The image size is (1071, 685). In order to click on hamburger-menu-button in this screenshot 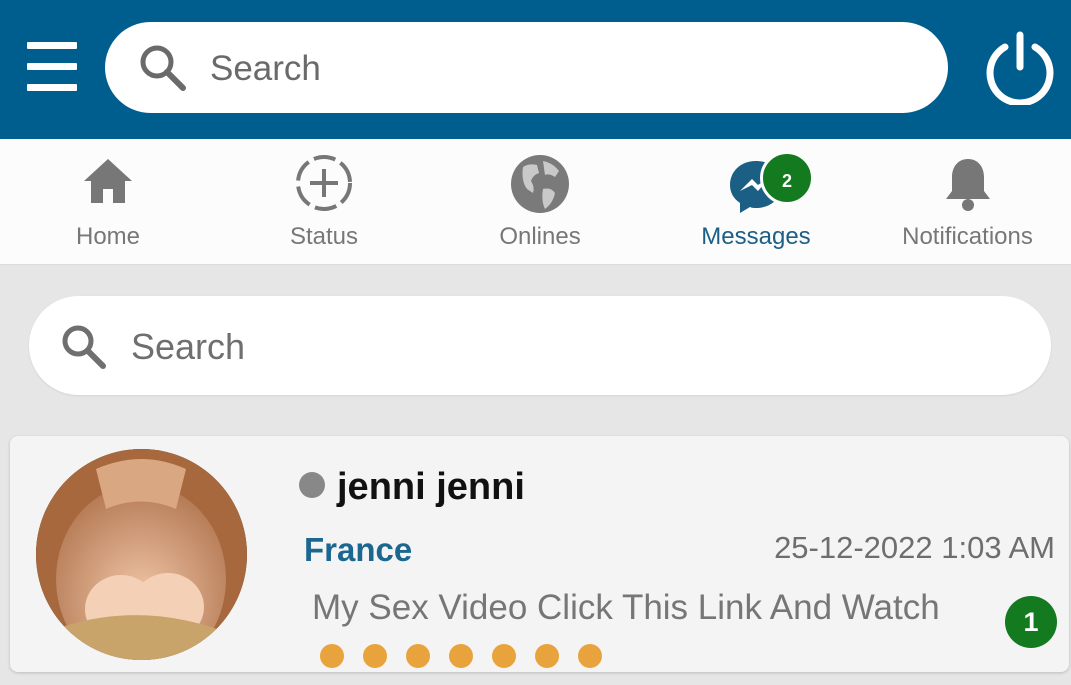, I will do `click(52, 67)`.